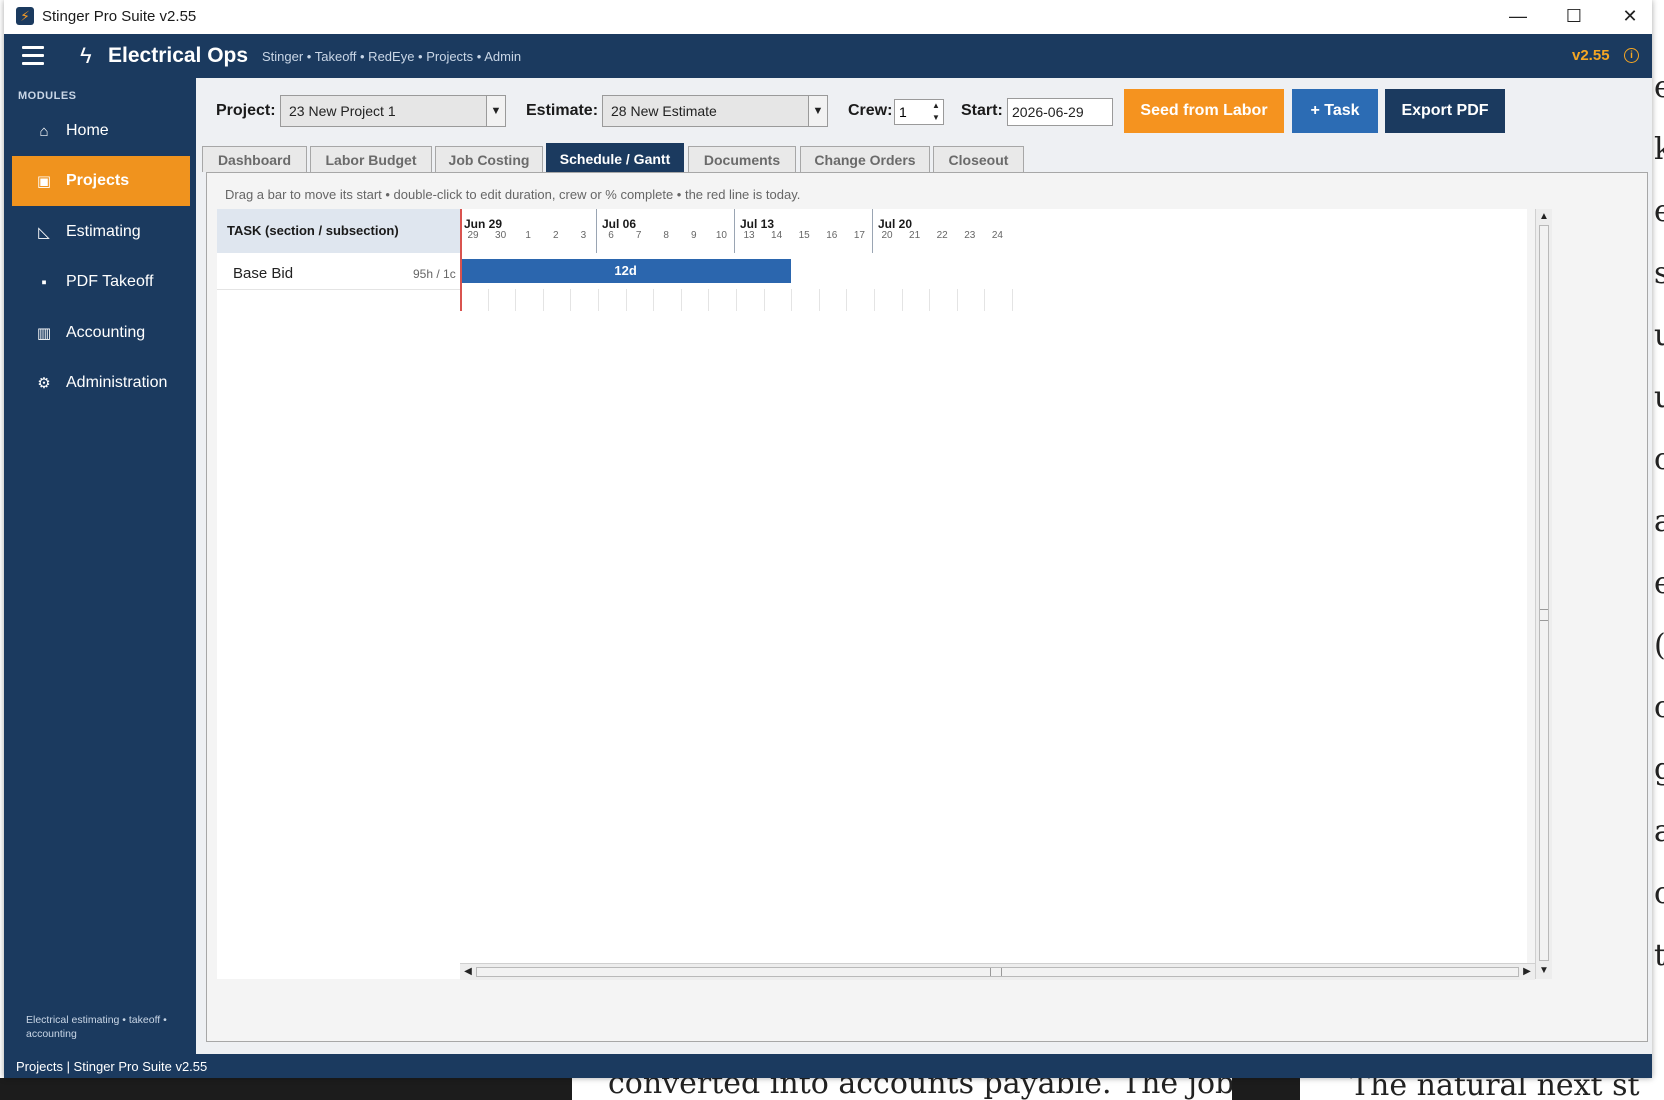  I want to click on maximize-button: ☐, so click(1574, 17).